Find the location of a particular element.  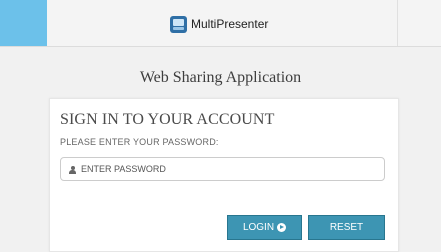

brand-name: MultiPresenter is located at coordinates (230, 24).